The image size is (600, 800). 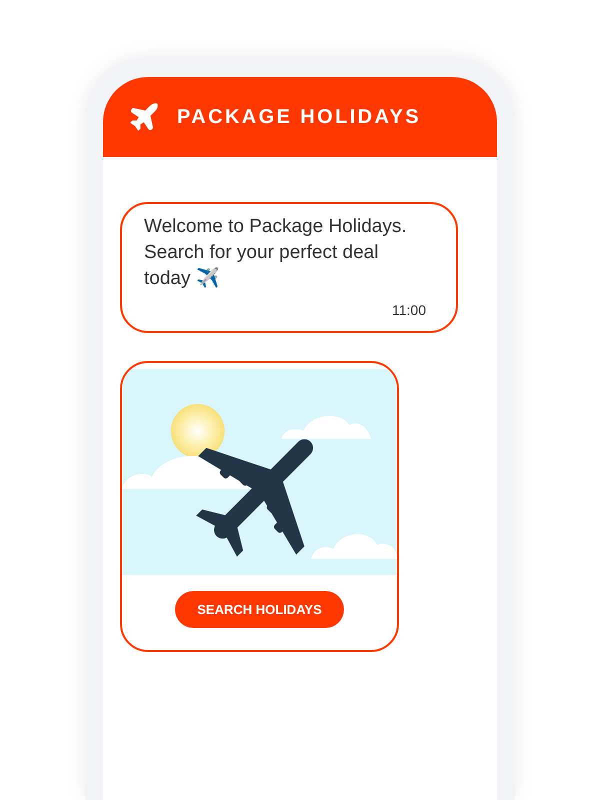 What do you see at coordinates (259, 609) in the screenshot?
I see `search-holidays-button: SEARCH HOLIDAYS` at bounding box center [259, 609].